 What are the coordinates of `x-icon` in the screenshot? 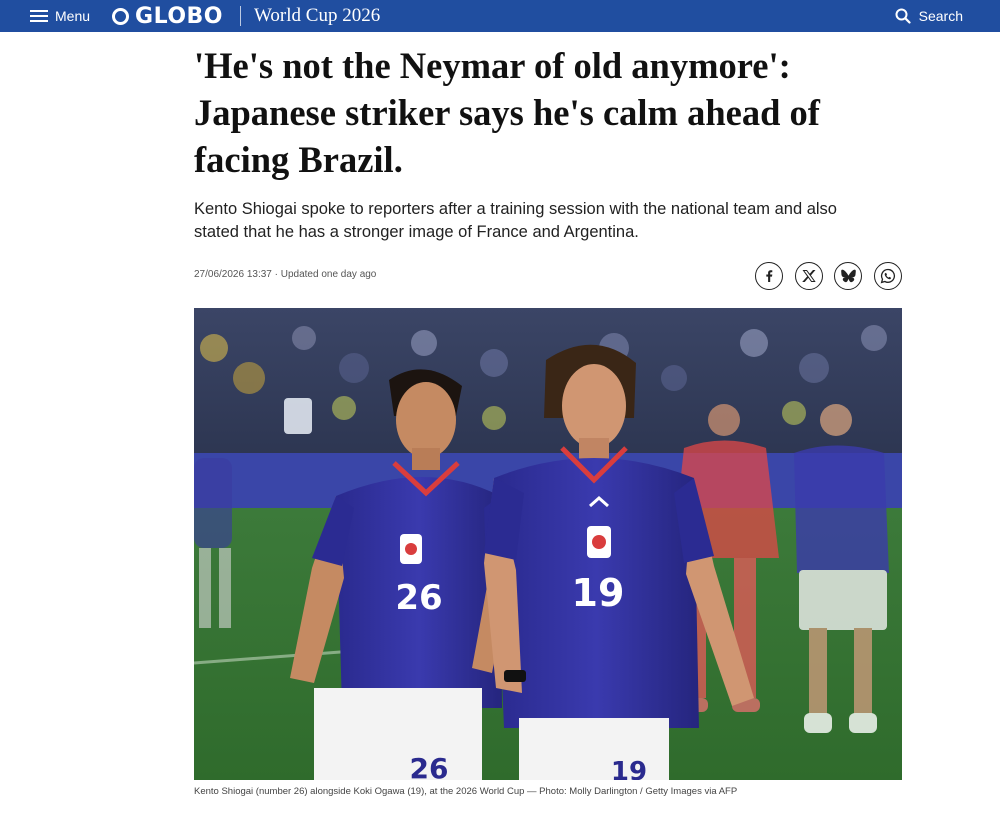 It's located at (808, 276).